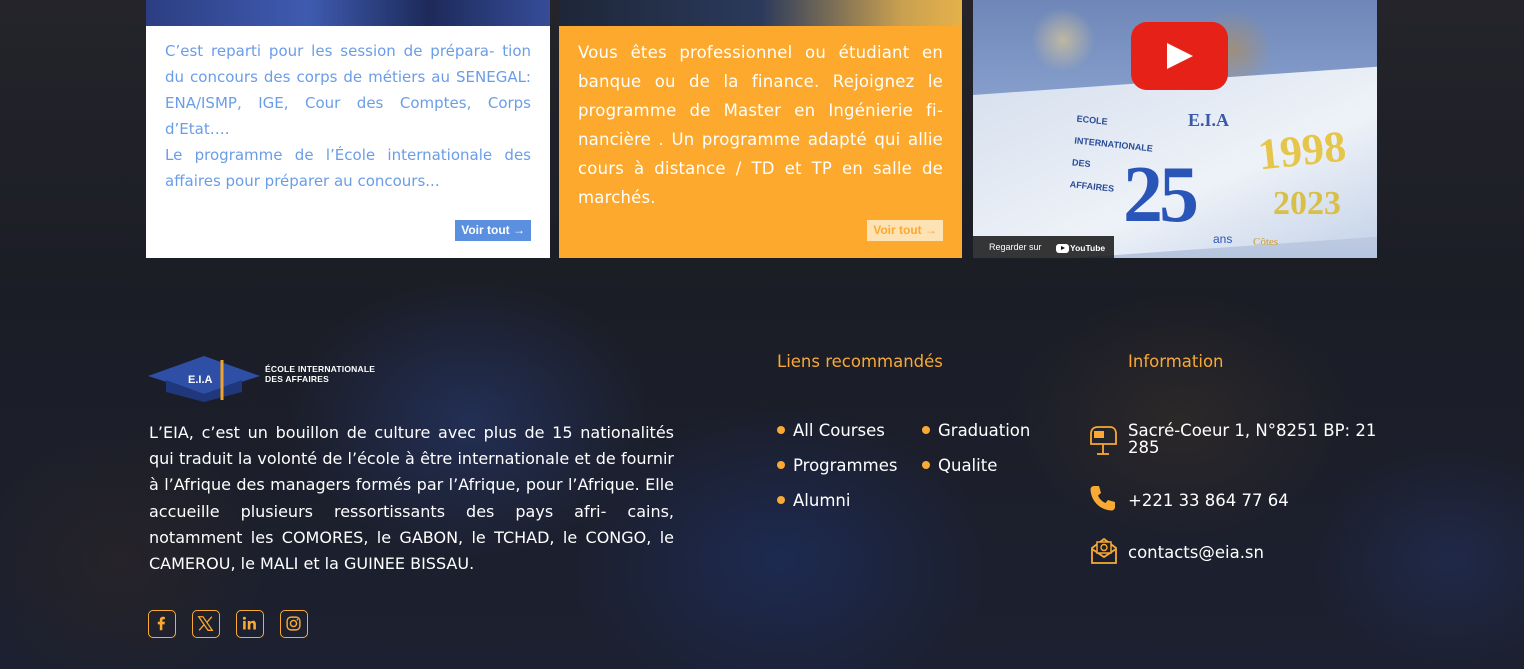  What do you see at coordinates (1307, 203) in the screenshot?
I see `thumbnail-year: 2023` at bounding box center [1307, 203].